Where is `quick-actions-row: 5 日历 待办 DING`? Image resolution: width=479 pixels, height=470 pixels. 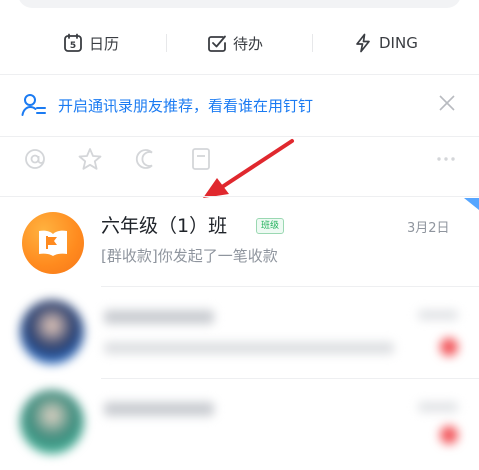
quick-actions-row: 5 日历 待办 DING is located at coordinates (239, 43).